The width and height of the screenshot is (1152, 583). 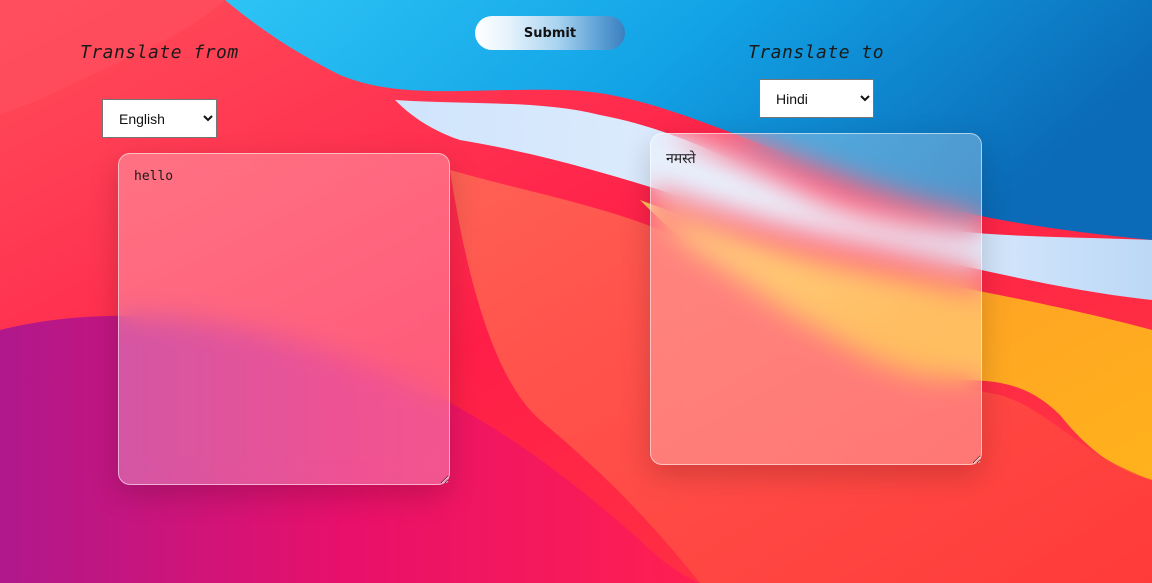 I want to click on translate-to-heading: Translate to, so click(x=816, y=52).